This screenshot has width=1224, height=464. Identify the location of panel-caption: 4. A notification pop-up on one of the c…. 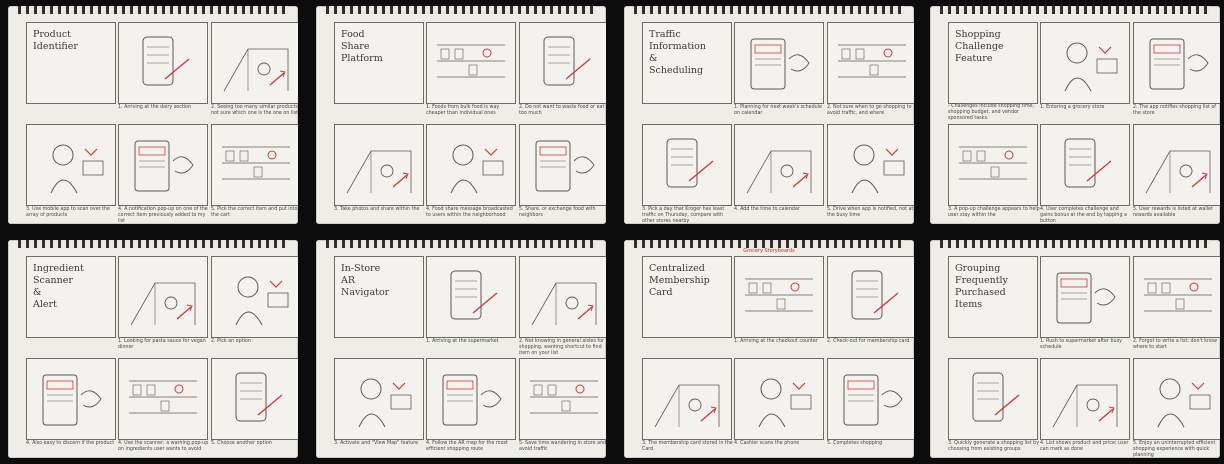
(163, 215).